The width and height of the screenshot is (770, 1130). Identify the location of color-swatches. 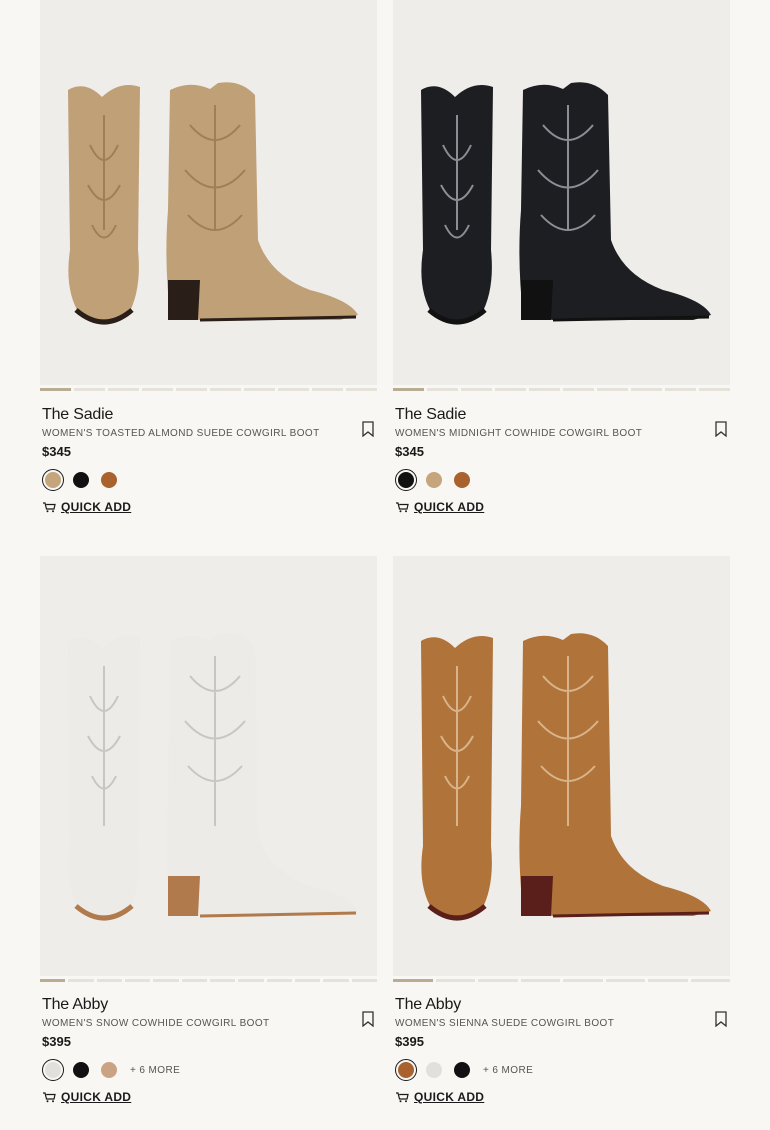
(208, 480).